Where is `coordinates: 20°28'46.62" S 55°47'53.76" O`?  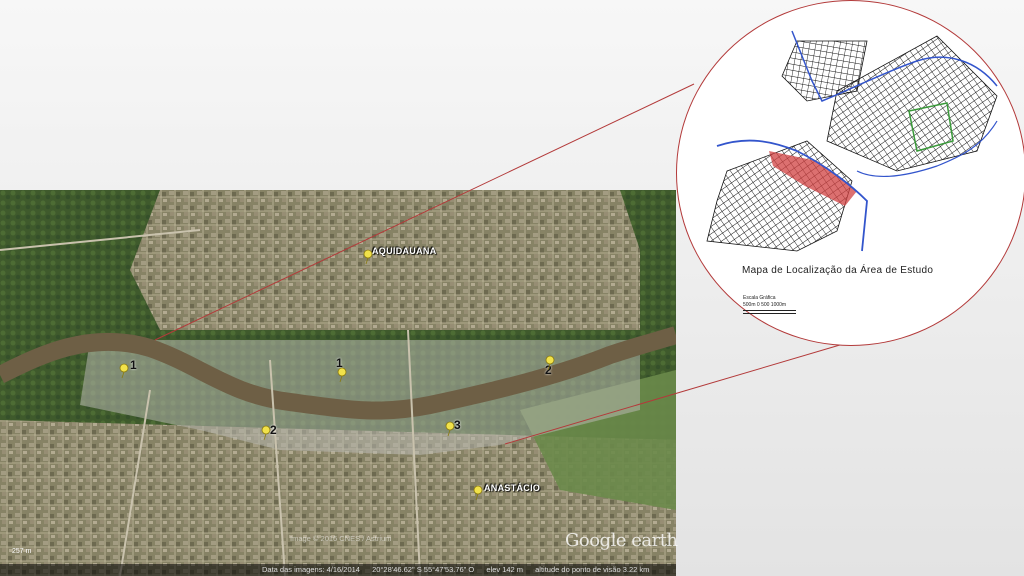
coordinates: 20°28'46.62" S 55°47'53.76" O is located at coordinates (423, 569).